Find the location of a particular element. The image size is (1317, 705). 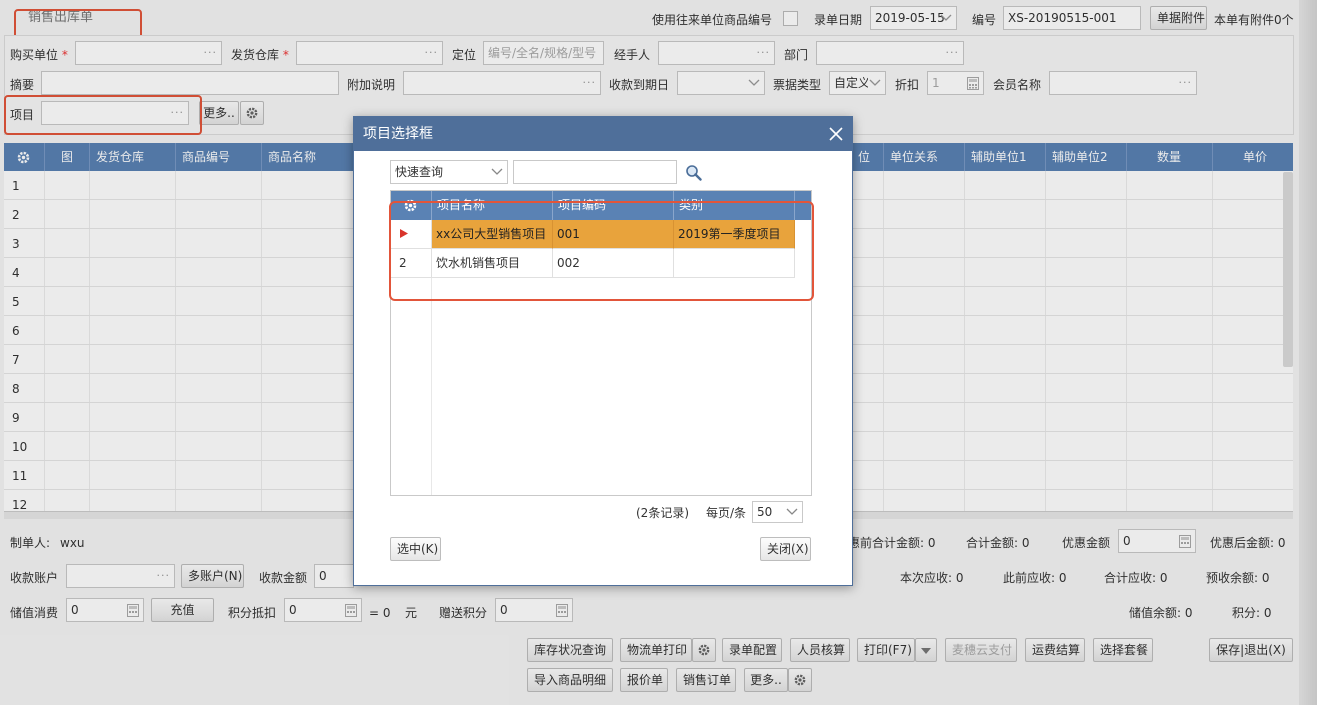

search-mode-value: 快速查询 is located at coordinates (419, 172).